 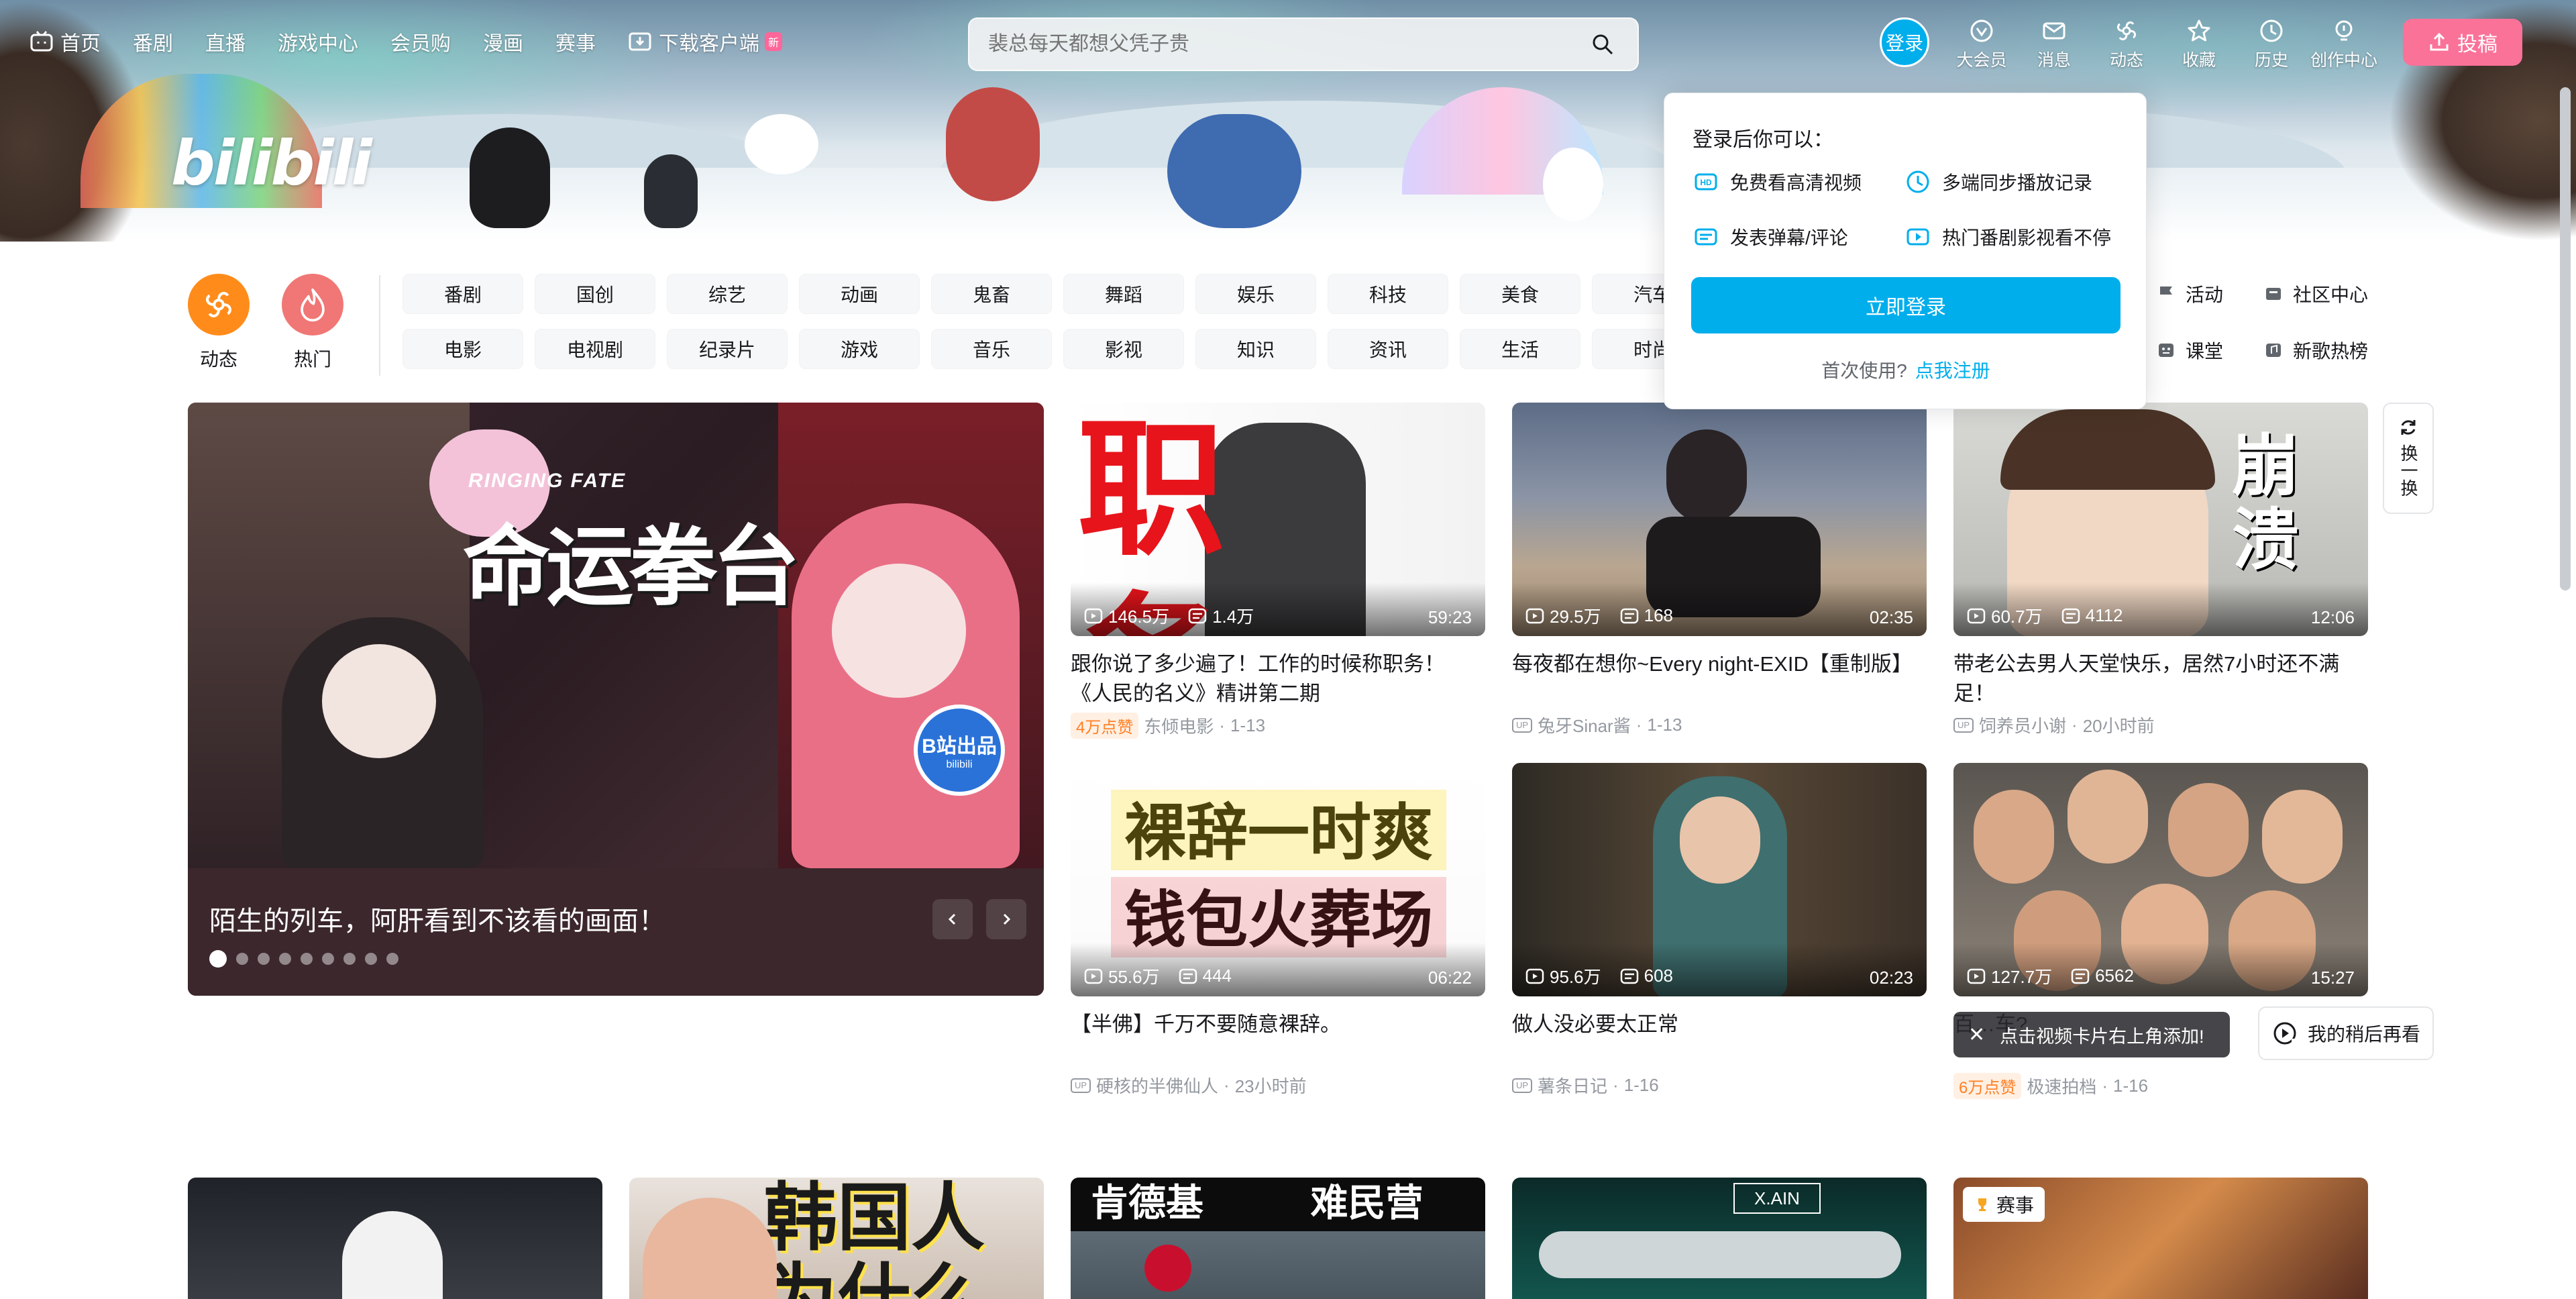 I want to click on video-title: 【半佛】千万不要随意裸辞。, so click(x=1278, y=1039).